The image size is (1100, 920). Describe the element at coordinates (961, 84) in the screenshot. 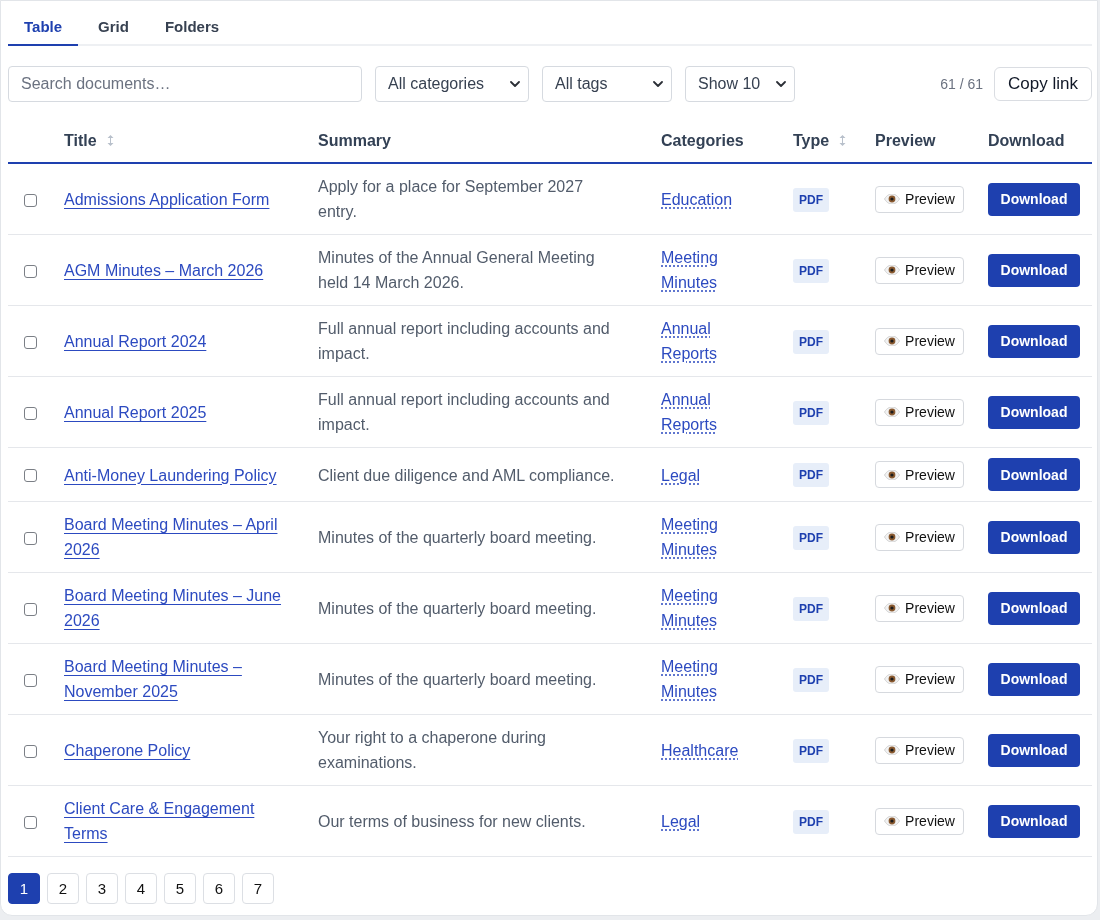

I see `result-count: 61 / 61` at that location.